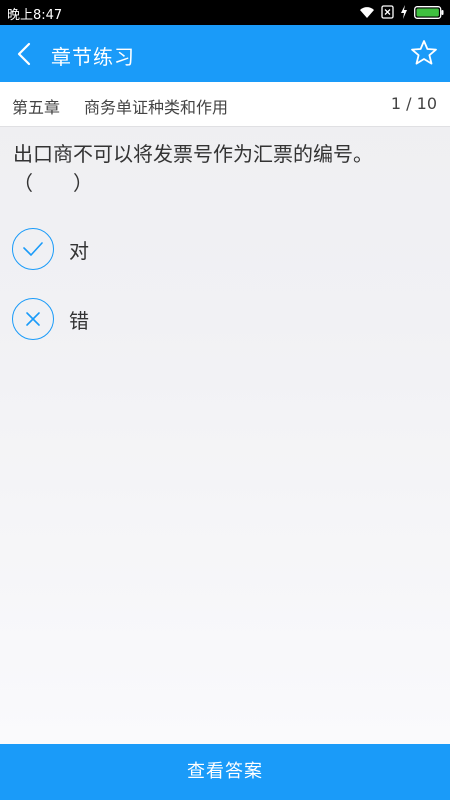 This screenshot has width=450, height=800. I want to click on chapter-bar: 第五章 商务单证种类和作用 1 / 10, so click(225, 104).